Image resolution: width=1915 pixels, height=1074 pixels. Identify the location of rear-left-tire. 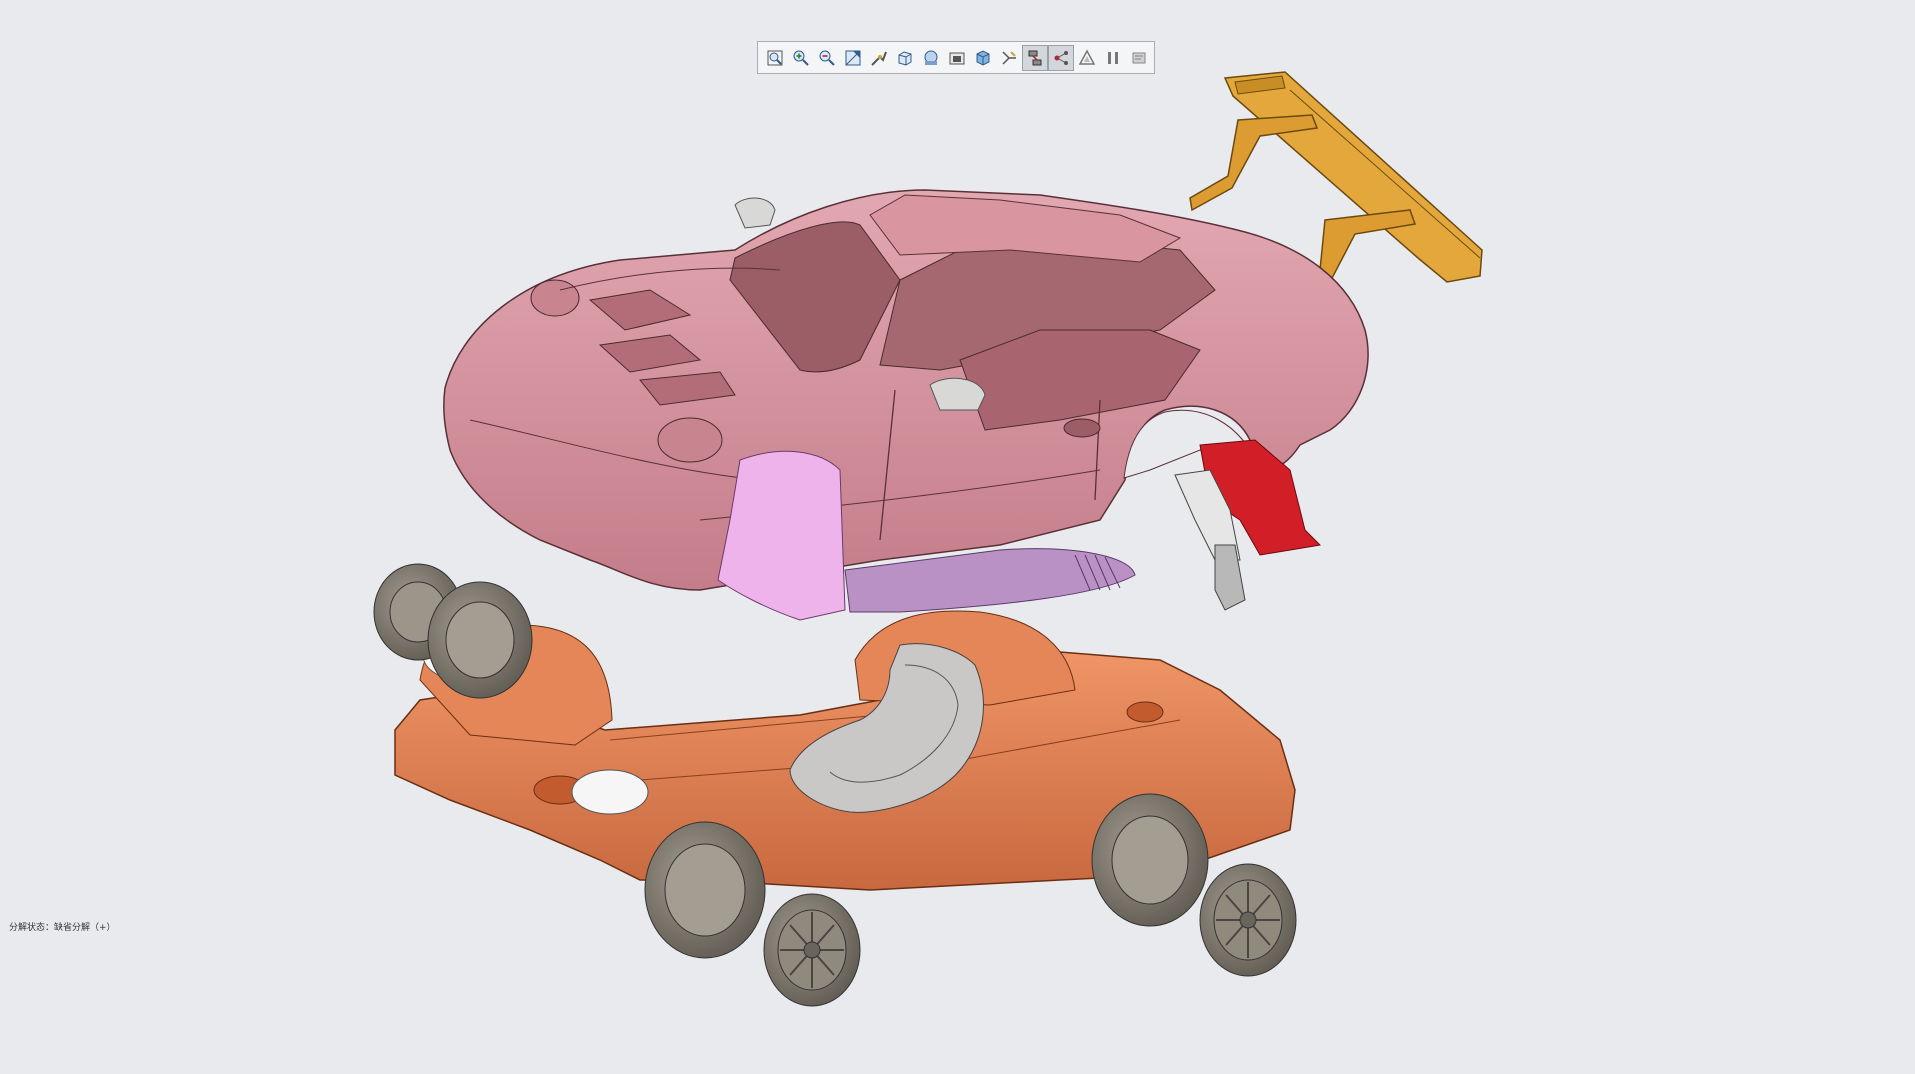
(705, 890).